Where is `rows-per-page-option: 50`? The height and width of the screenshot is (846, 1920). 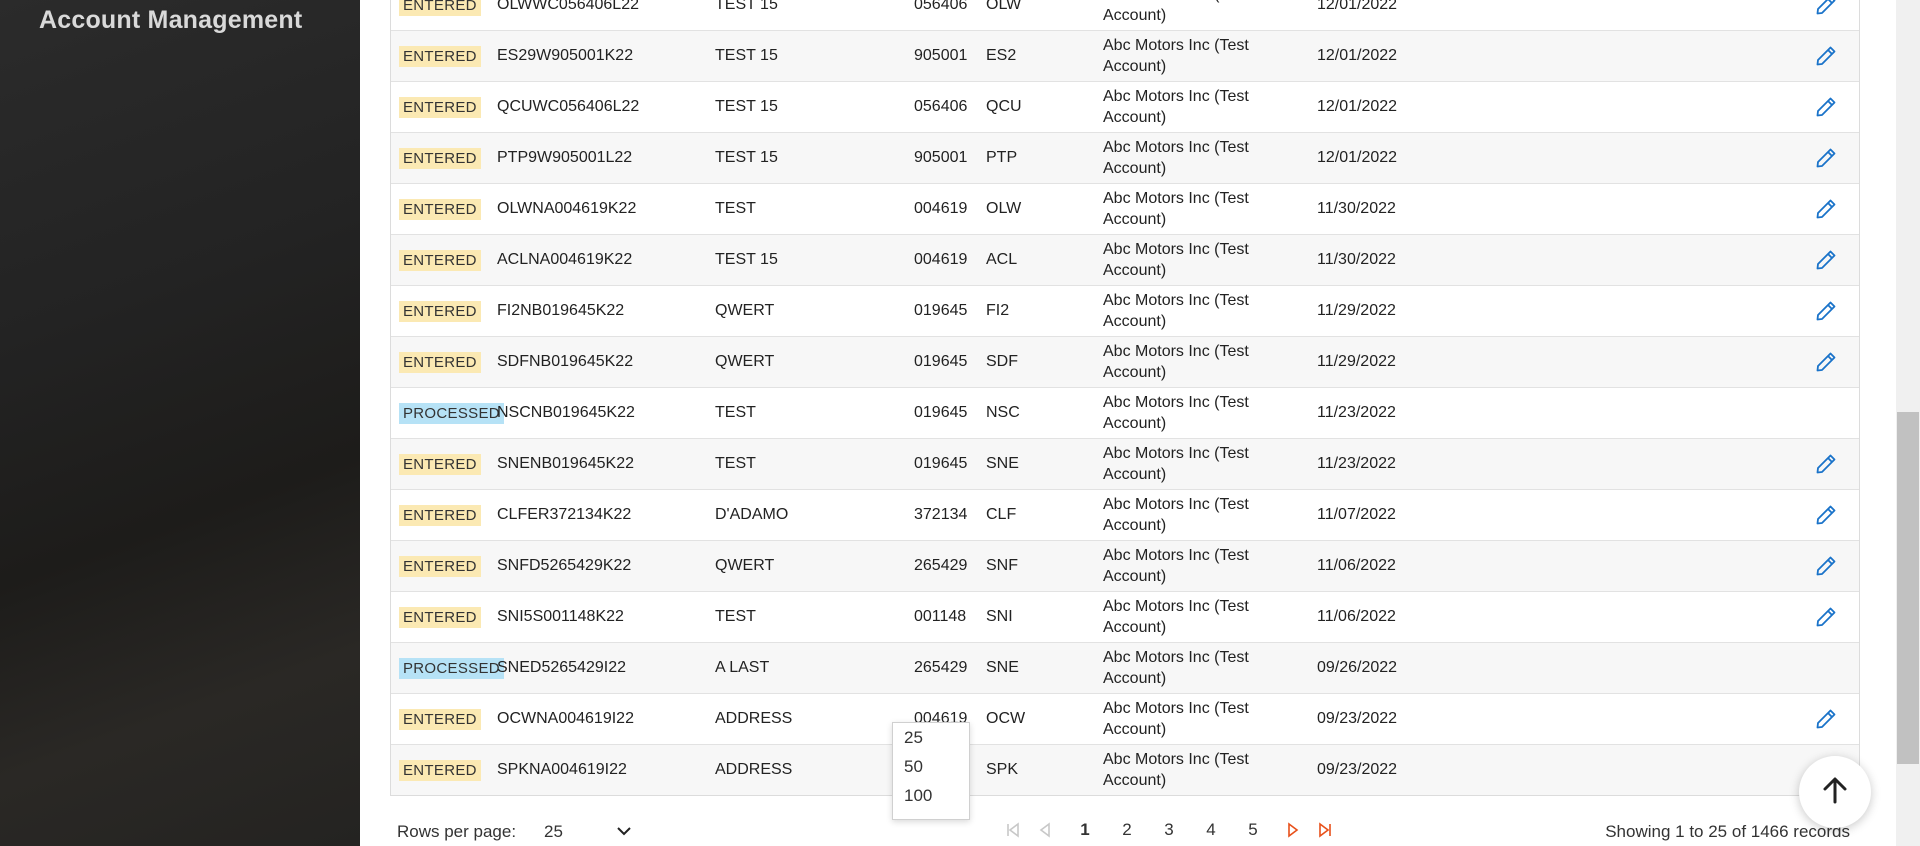
rows-per-page-option: 50 is located at coordinates (931, 766).